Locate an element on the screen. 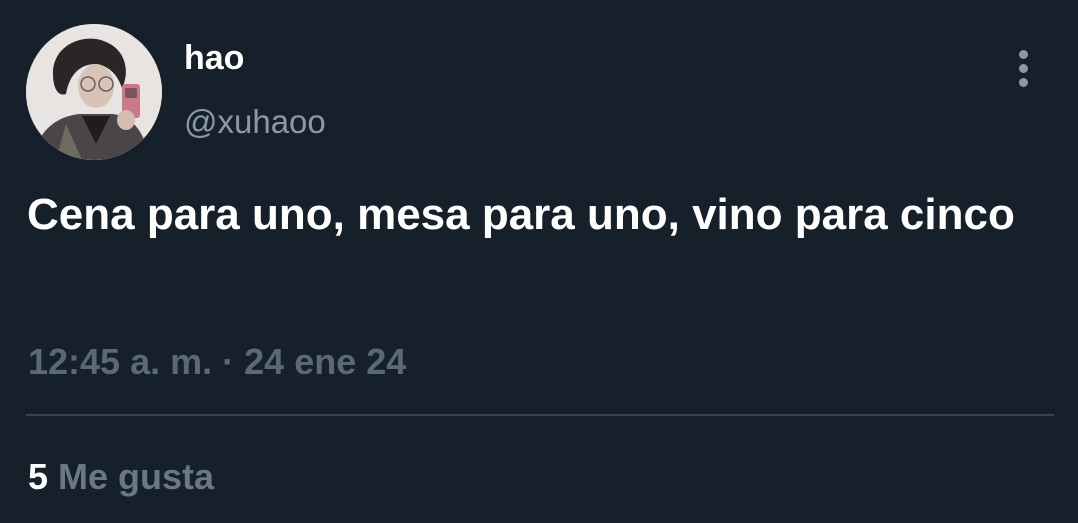 The width and height of the screenshot is (1078, 523). divider is located at coordinates (540, 415).